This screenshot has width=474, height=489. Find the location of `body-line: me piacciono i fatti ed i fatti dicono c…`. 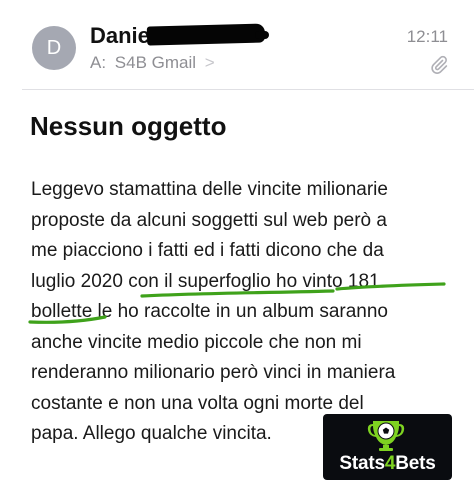

body-line: me piacciono i fatti ed i fatti dicono c… is located at coordinates (207, 250).